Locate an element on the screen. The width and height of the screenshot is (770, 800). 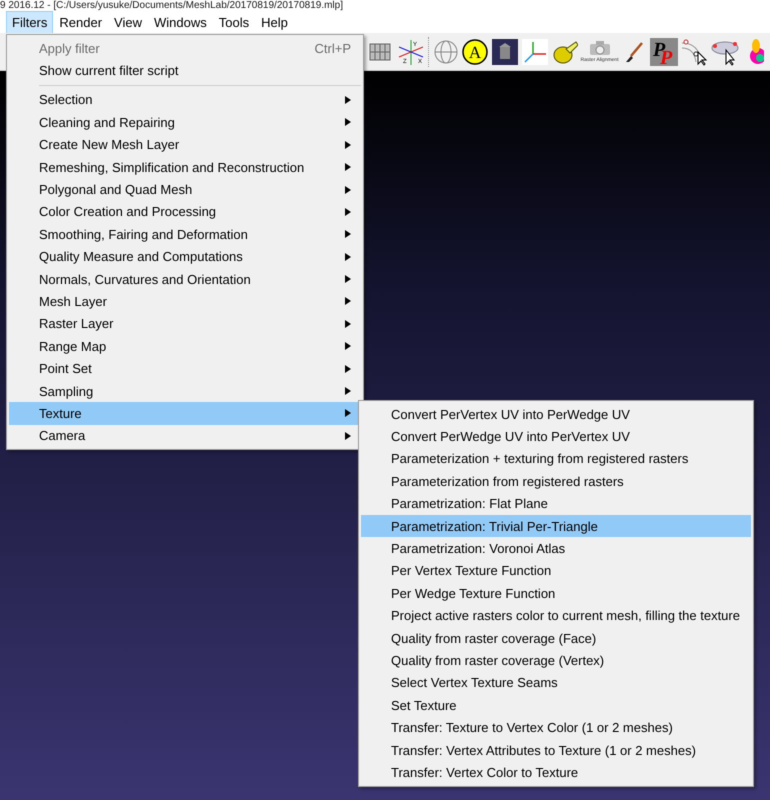
menu-item: Parameterization + texturing from registered rasters is located at coordinates (556, 459).